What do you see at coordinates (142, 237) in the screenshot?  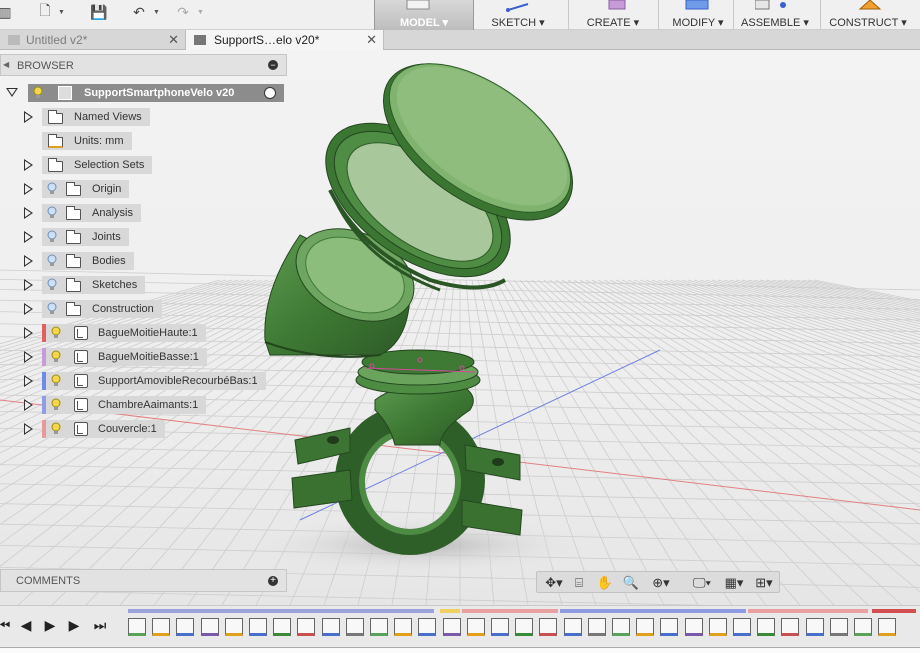 I see `tree-item: Joints` at bounding box center [142, 237].